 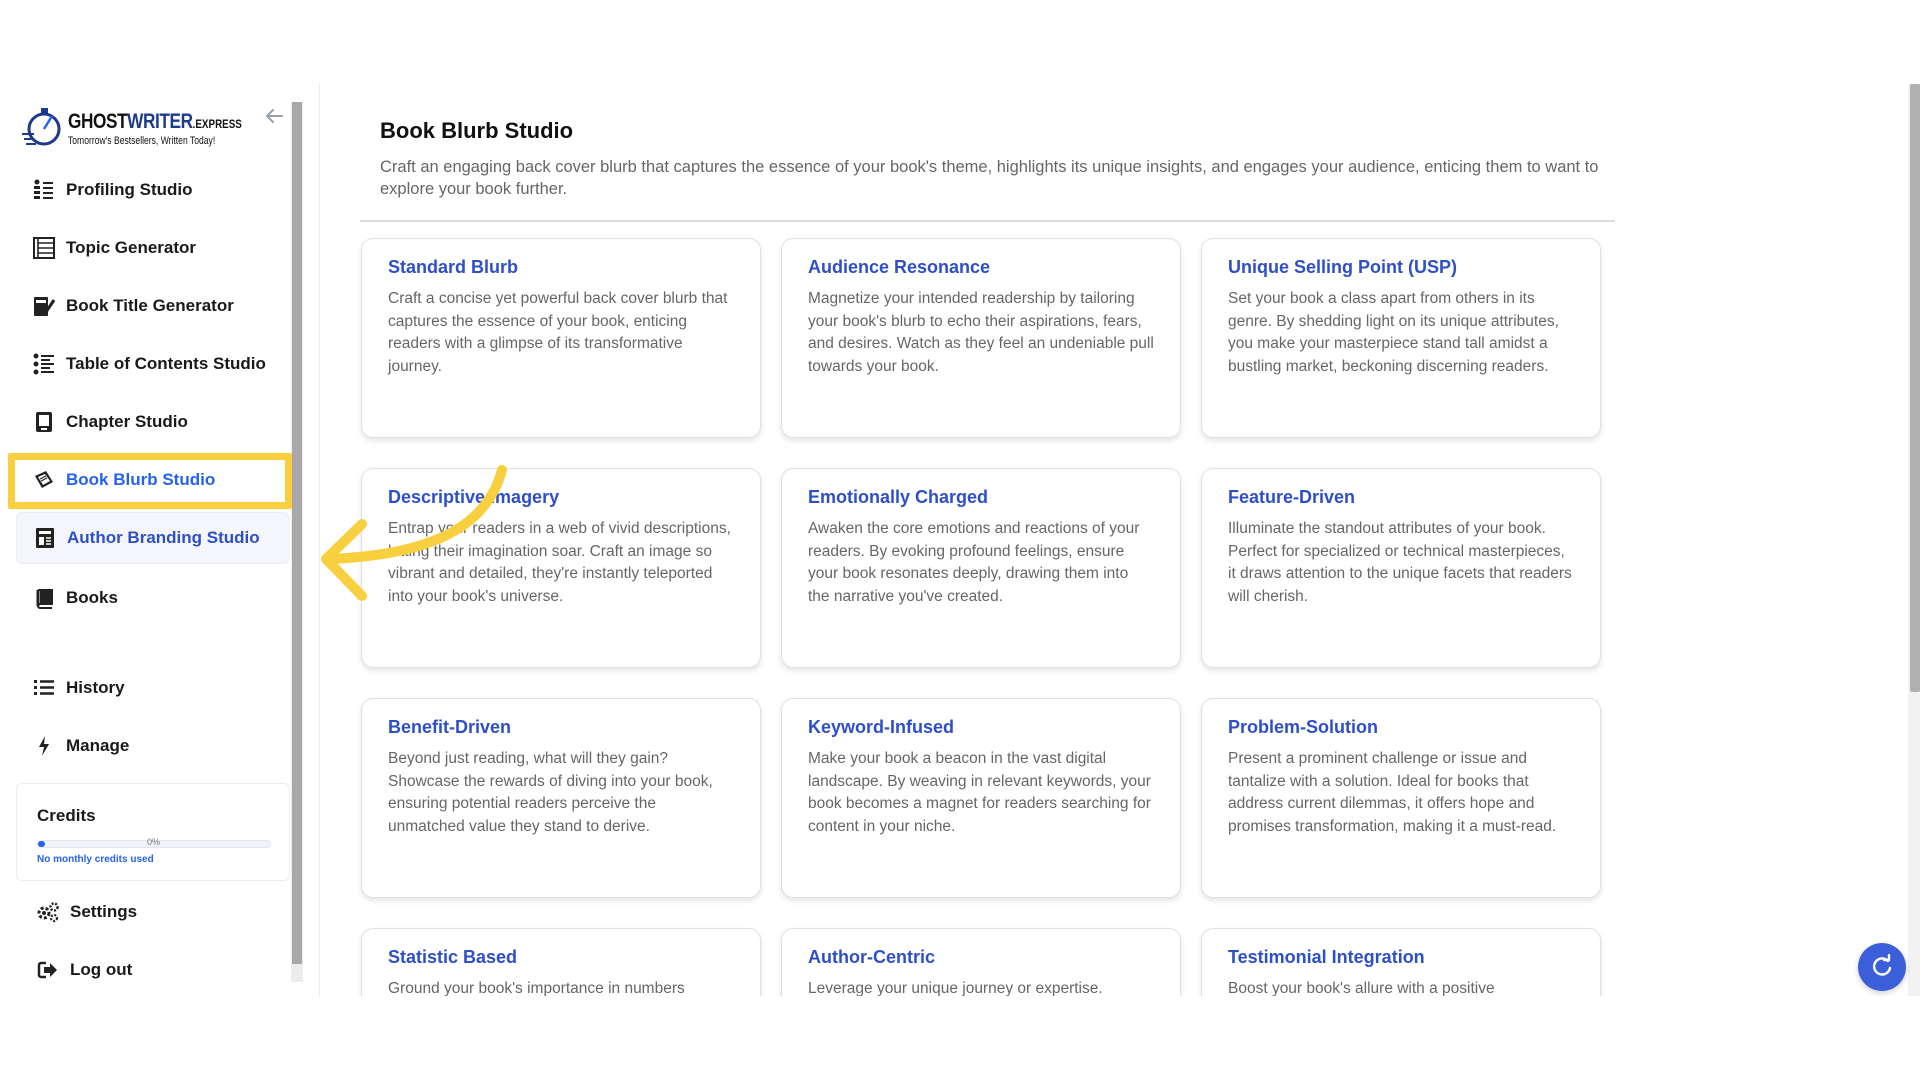 I want to click on refresh-chat-icon, so click(x=1882, y=965).